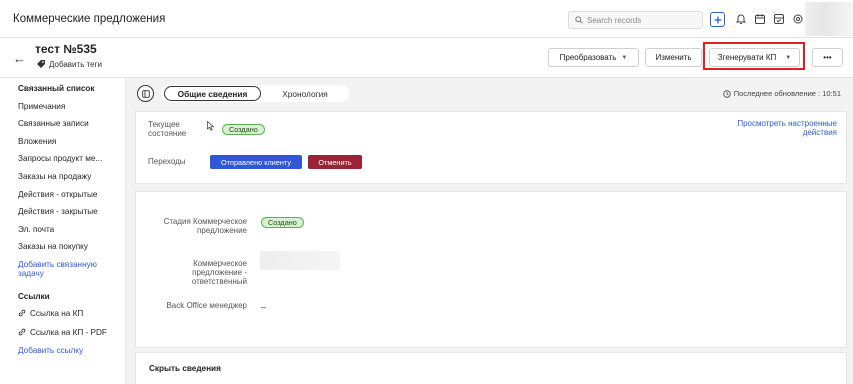 The height and width of the screenshot is (384, 853). Describe the element at coordinates (829, 19) in the screenshot. I see `user-avatar` at that location.